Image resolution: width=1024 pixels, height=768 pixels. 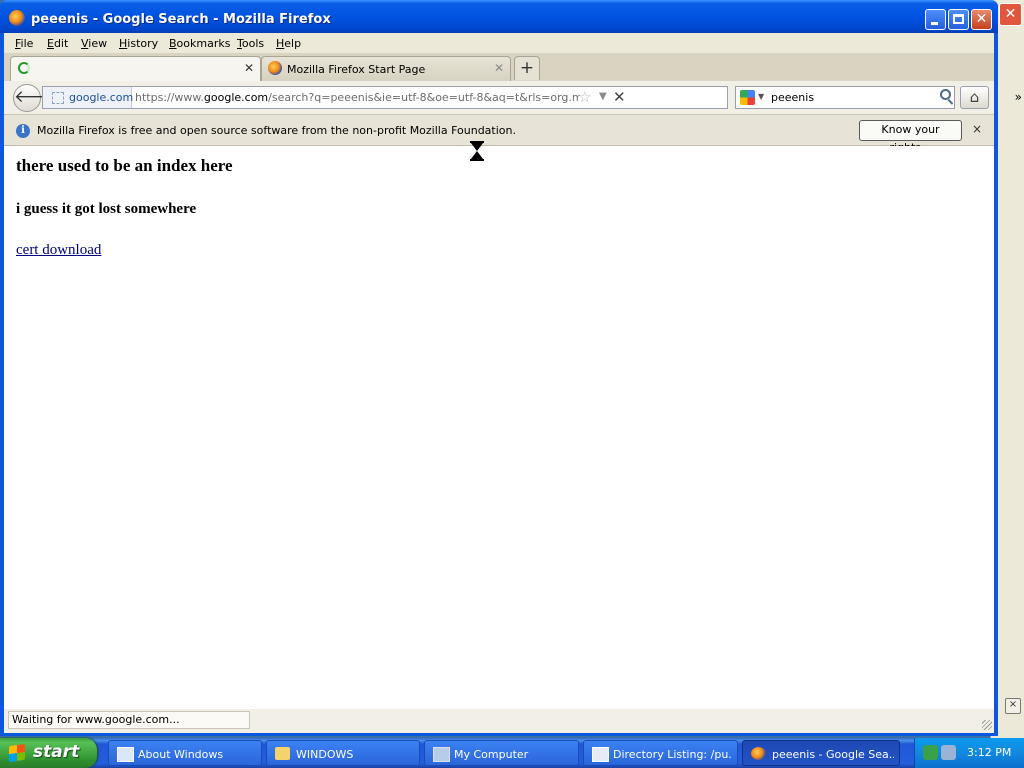 I want to click on security-icon, so click(x=948, y=752).